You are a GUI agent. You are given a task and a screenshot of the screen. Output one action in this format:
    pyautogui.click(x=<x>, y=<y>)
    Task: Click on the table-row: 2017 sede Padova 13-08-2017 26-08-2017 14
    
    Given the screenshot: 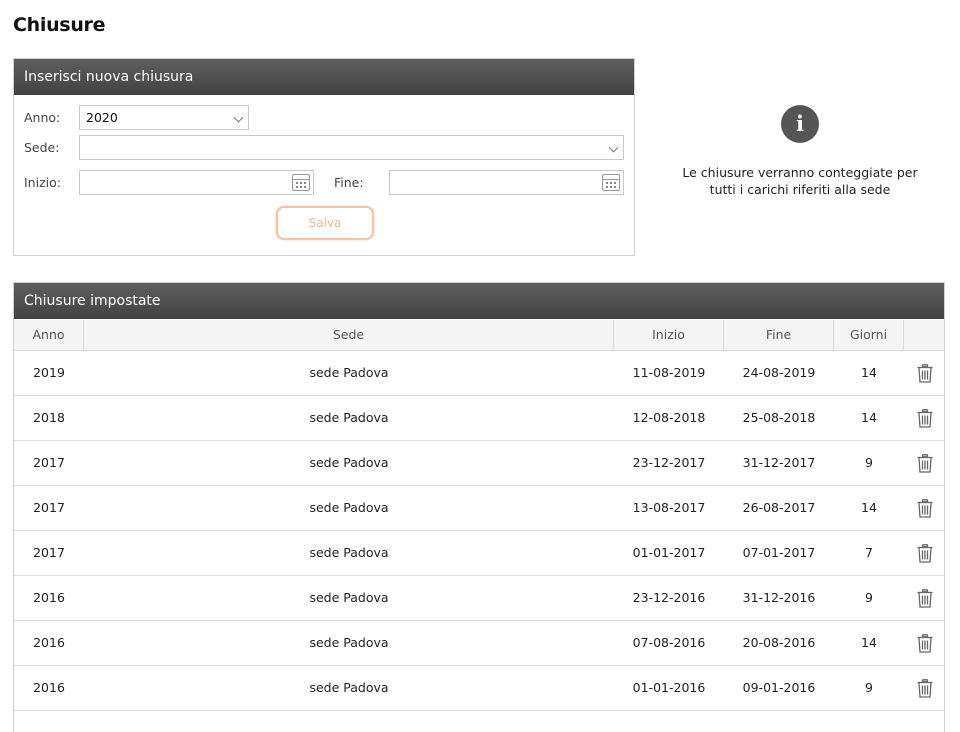 What is the action you would take?
    pyautogui.click(x=479, y=508)
    